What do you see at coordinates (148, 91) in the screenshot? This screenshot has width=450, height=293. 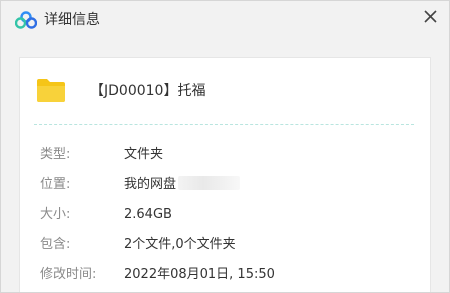 I see `file-name: 【JD00010】托福` at bounding box center [148, 91].